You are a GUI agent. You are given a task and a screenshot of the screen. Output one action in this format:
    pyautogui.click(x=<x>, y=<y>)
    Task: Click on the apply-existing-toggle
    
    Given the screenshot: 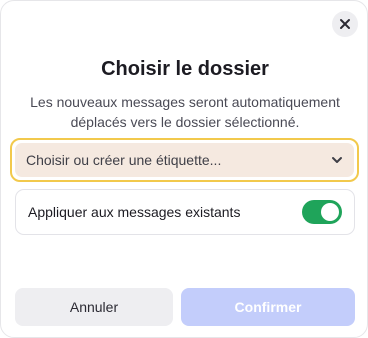 What is the action you would take?
    pyautogui.click(x=322, y=212)
    